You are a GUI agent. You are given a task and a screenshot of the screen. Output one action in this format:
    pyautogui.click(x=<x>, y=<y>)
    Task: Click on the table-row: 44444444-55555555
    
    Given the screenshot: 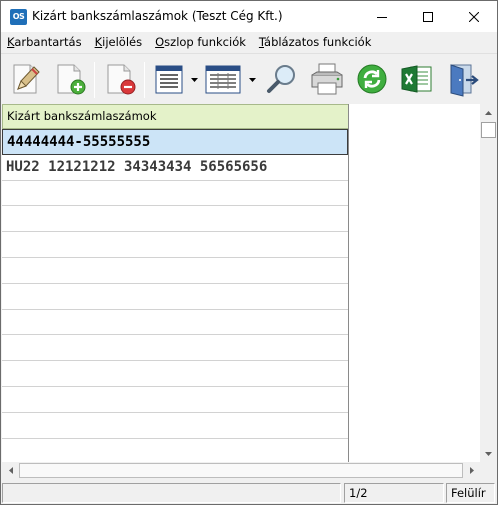 What is the action you would take?
    pyautogui.click(x=175, y=142)
    